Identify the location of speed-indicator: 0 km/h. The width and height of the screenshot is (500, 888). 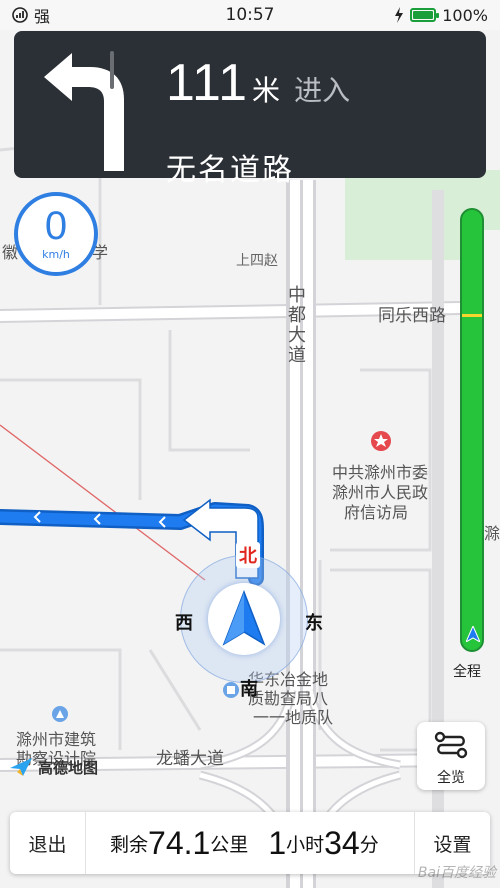
(56, 234).